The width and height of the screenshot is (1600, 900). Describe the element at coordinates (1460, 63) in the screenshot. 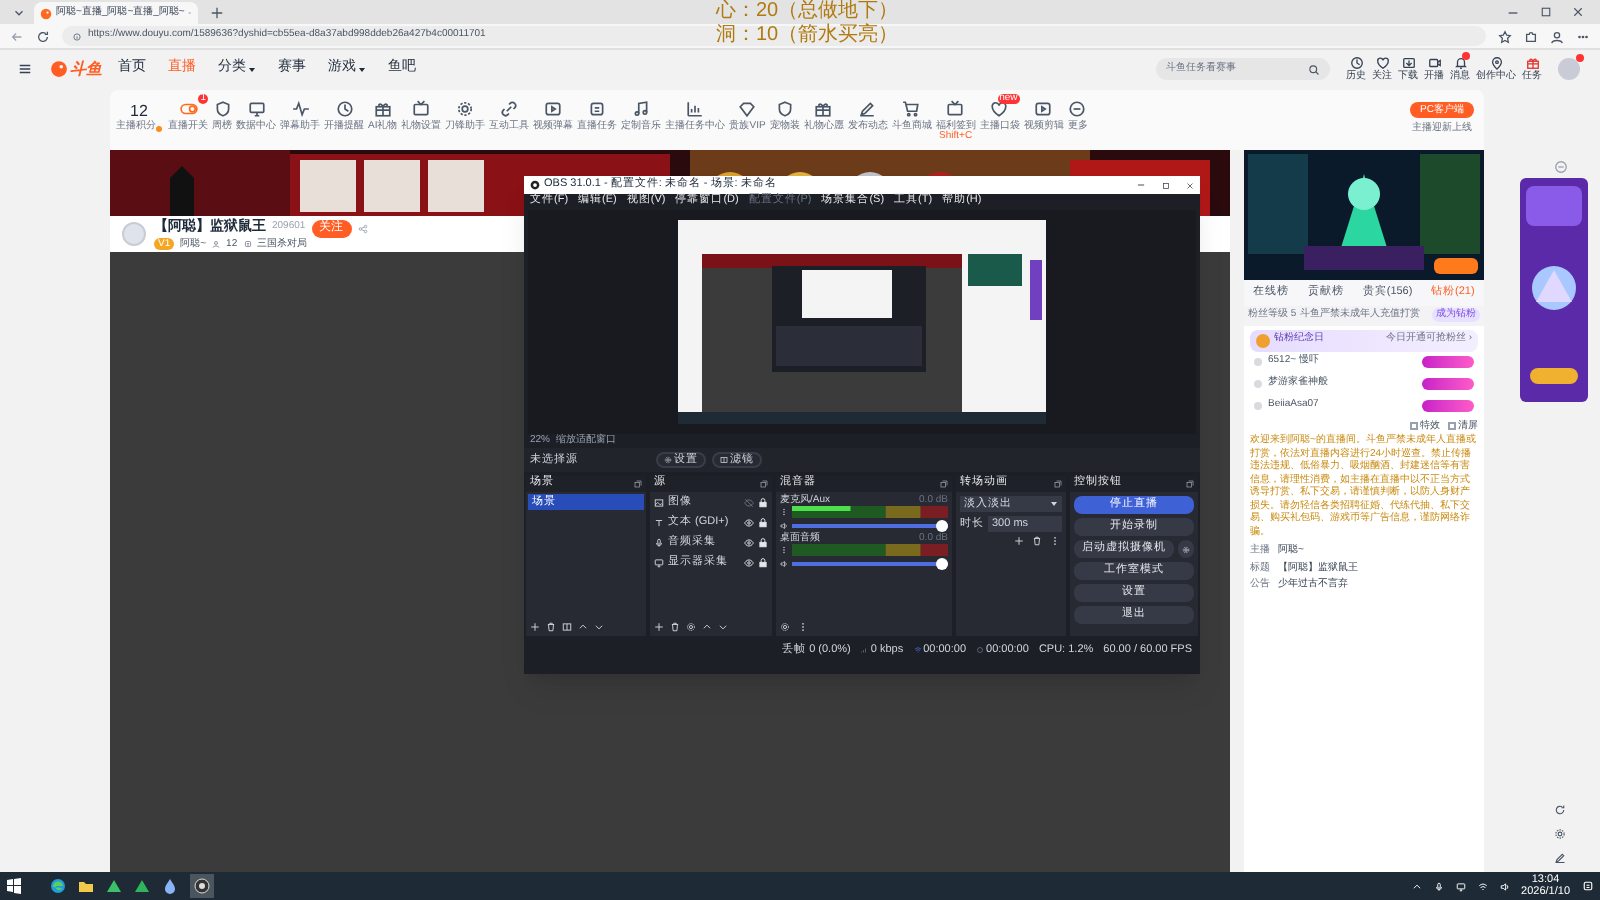

I see `bell-icon` at that location.